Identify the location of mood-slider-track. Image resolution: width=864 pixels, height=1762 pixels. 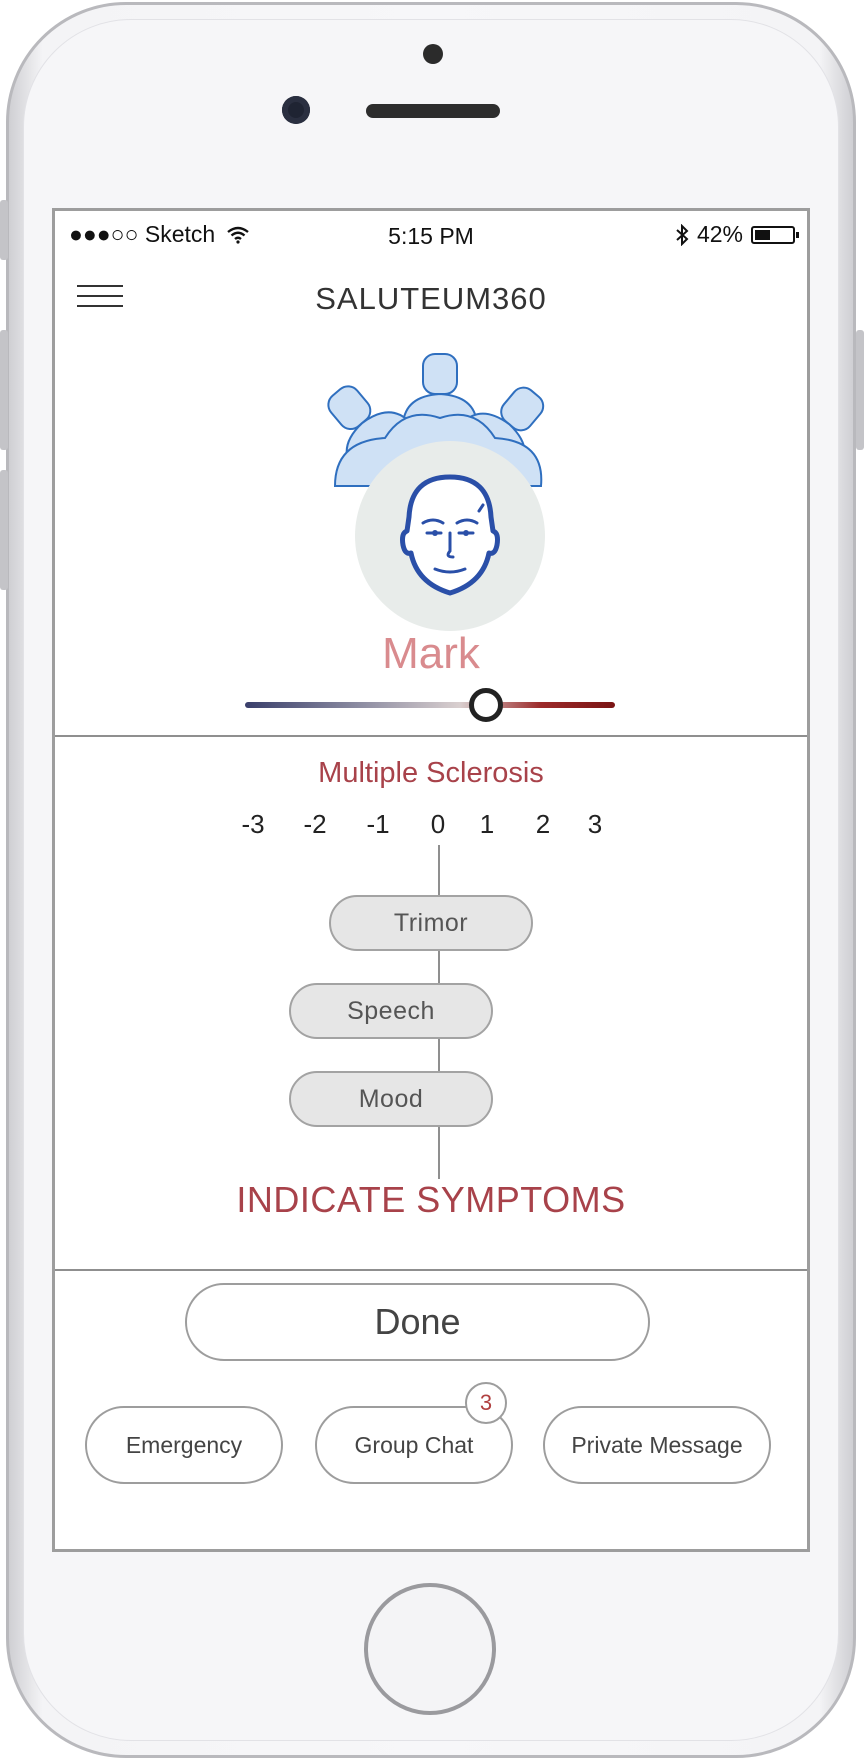
(430, 705).